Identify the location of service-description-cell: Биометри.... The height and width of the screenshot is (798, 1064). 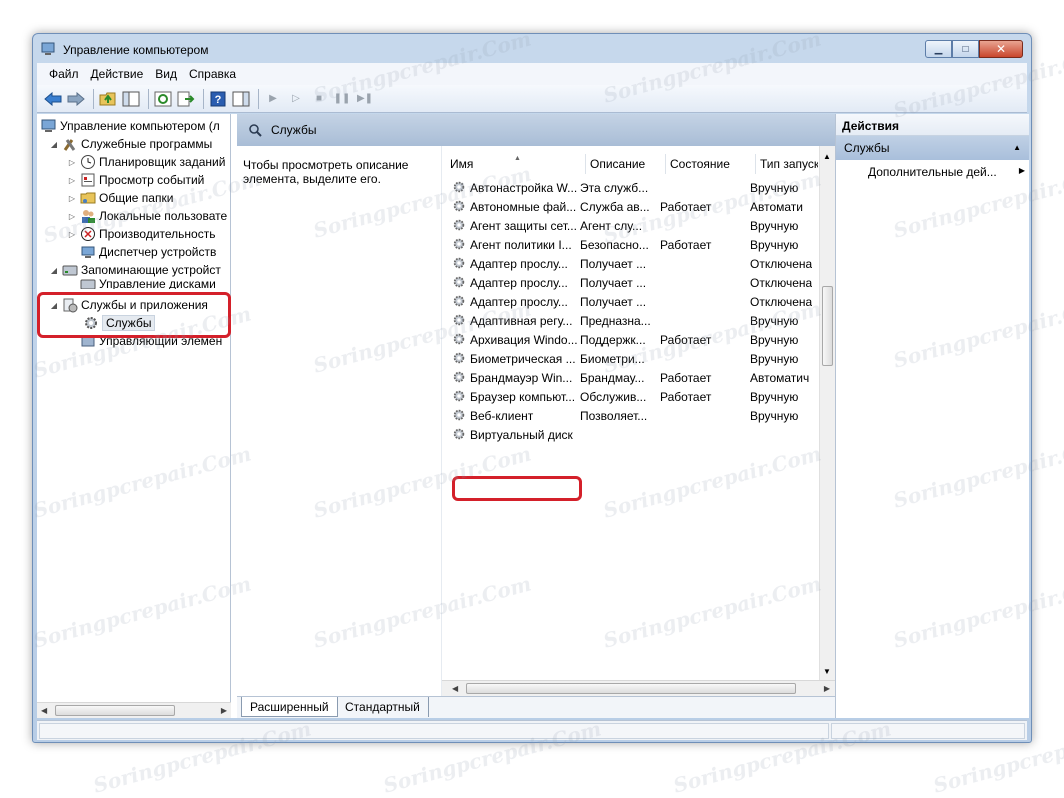
(612, 358).